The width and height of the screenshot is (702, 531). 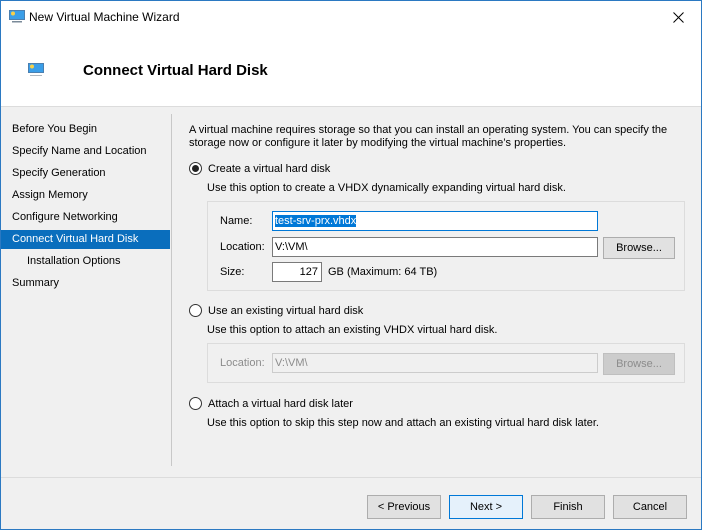 I want to click on page-title: Connect Virtual Hard Disk, so click(x=175, y=70).